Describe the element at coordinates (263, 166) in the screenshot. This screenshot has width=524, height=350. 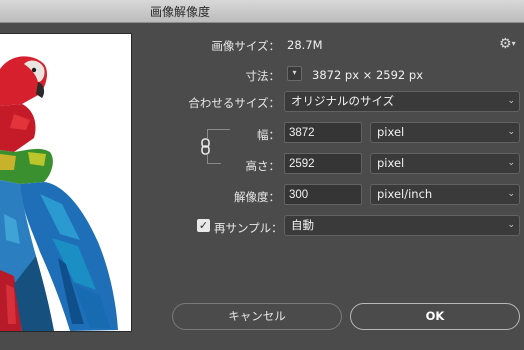
I see `height-label: 高さ：` at that location.